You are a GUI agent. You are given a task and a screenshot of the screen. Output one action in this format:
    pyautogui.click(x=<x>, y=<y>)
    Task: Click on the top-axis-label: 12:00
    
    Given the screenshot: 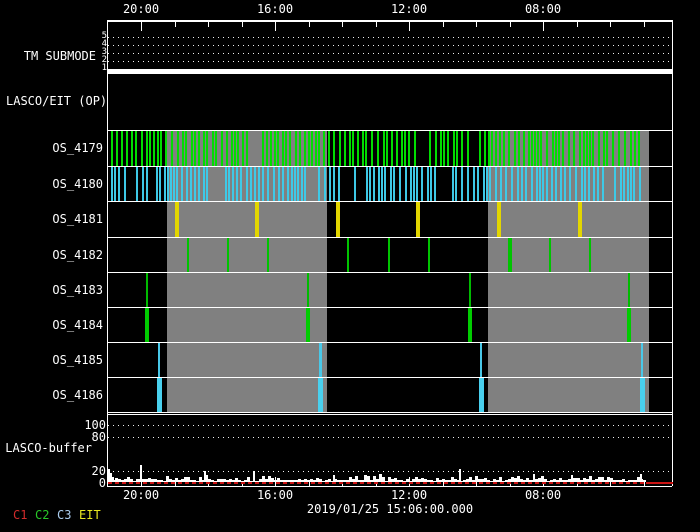 What is the action you would take?
    pyautogui.click(x=409, y=9)
    